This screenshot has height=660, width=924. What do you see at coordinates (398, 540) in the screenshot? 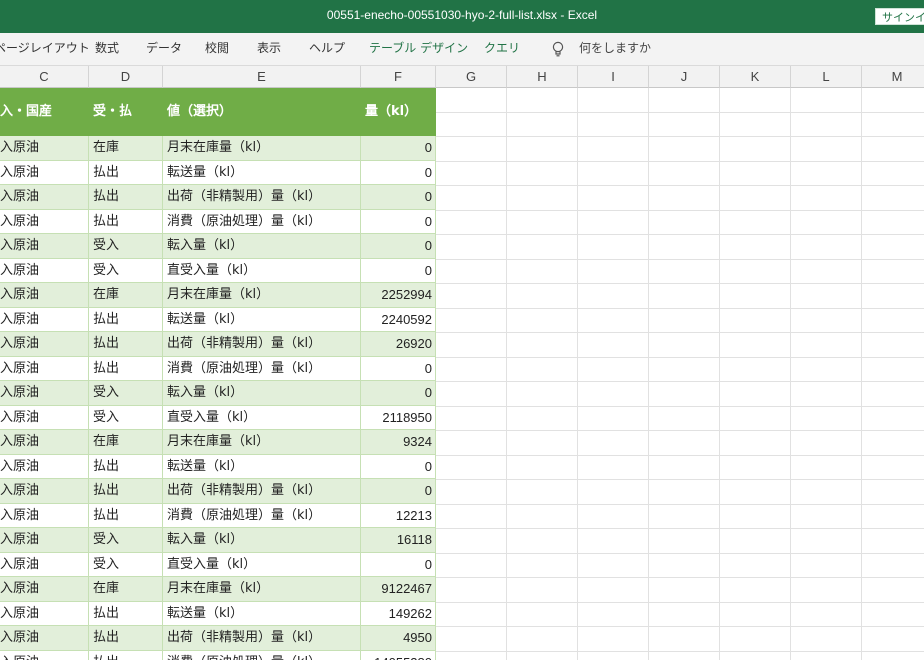
I see `cell-volume: 16118` at bounding box center [398, 540].